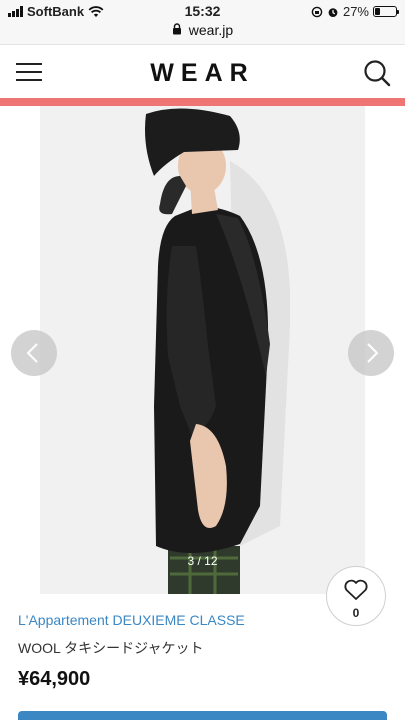  What do you see at coordinates (131, 620) in the screenshot?
I see `brand-link: L'Appartement DEUXIEME CLASSE` at bounding box center [131, 620].